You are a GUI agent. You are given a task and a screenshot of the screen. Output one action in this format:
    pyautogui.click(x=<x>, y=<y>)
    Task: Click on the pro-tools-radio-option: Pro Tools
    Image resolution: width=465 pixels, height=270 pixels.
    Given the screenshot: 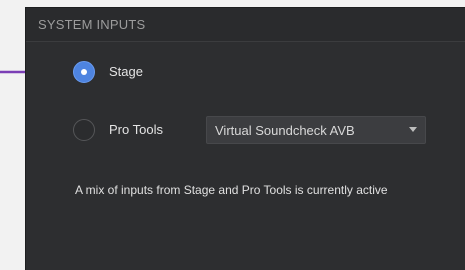 What is the action you would take?
    pyautogui.click(x=133, y=131)
    